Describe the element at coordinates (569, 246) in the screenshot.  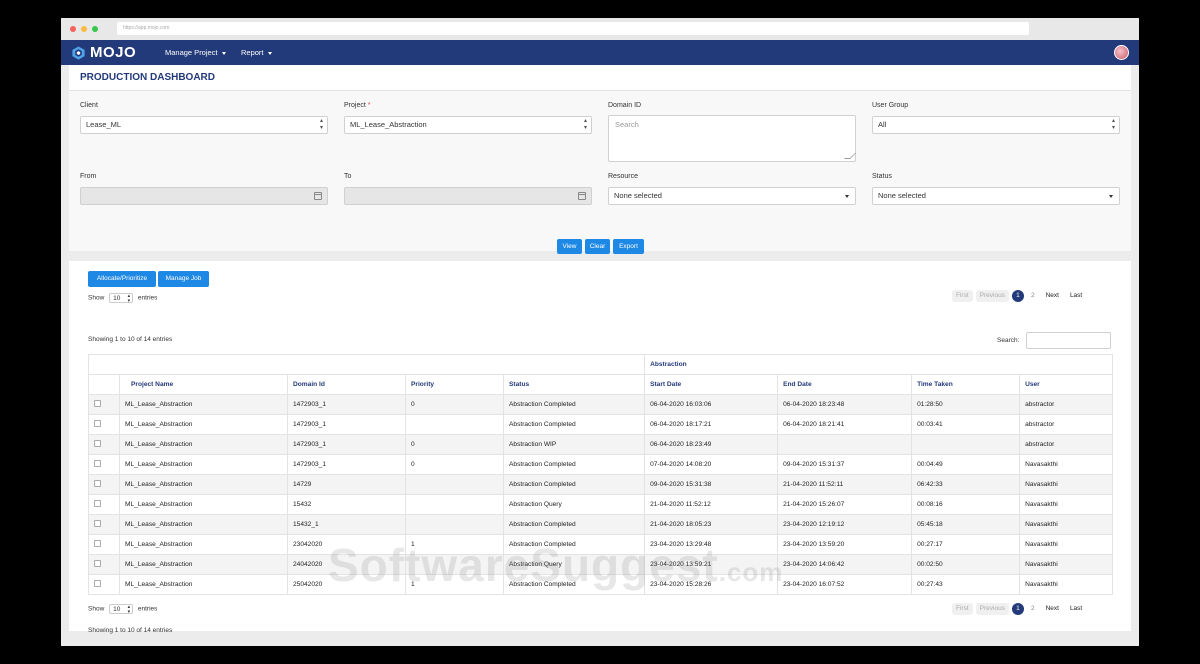
I see `view-button: View` at that location.